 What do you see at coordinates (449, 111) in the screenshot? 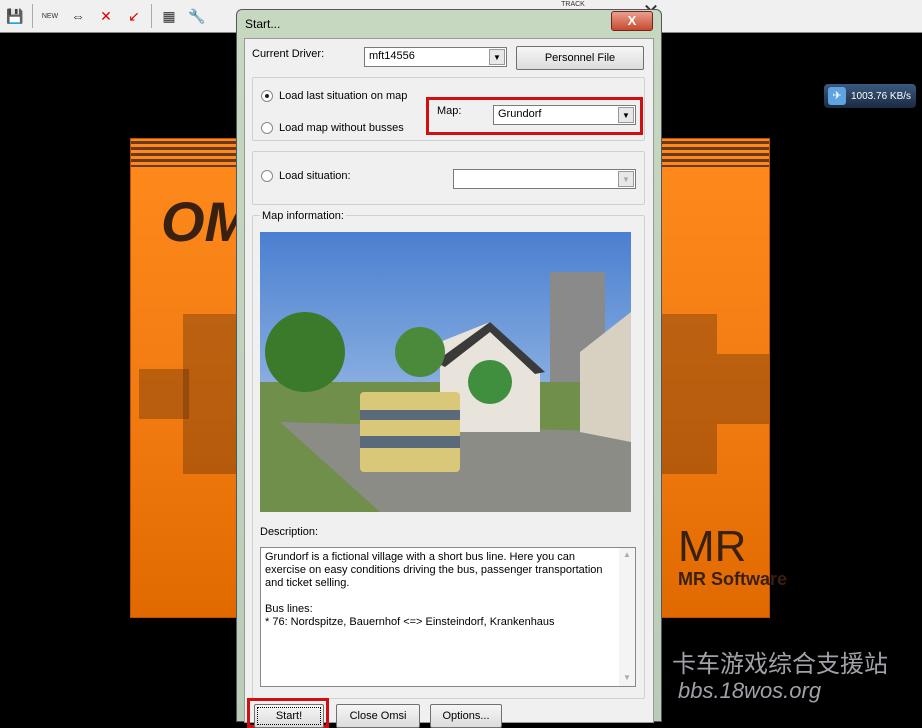
I see `map-label: Map:` at bounding box center [449, 111].